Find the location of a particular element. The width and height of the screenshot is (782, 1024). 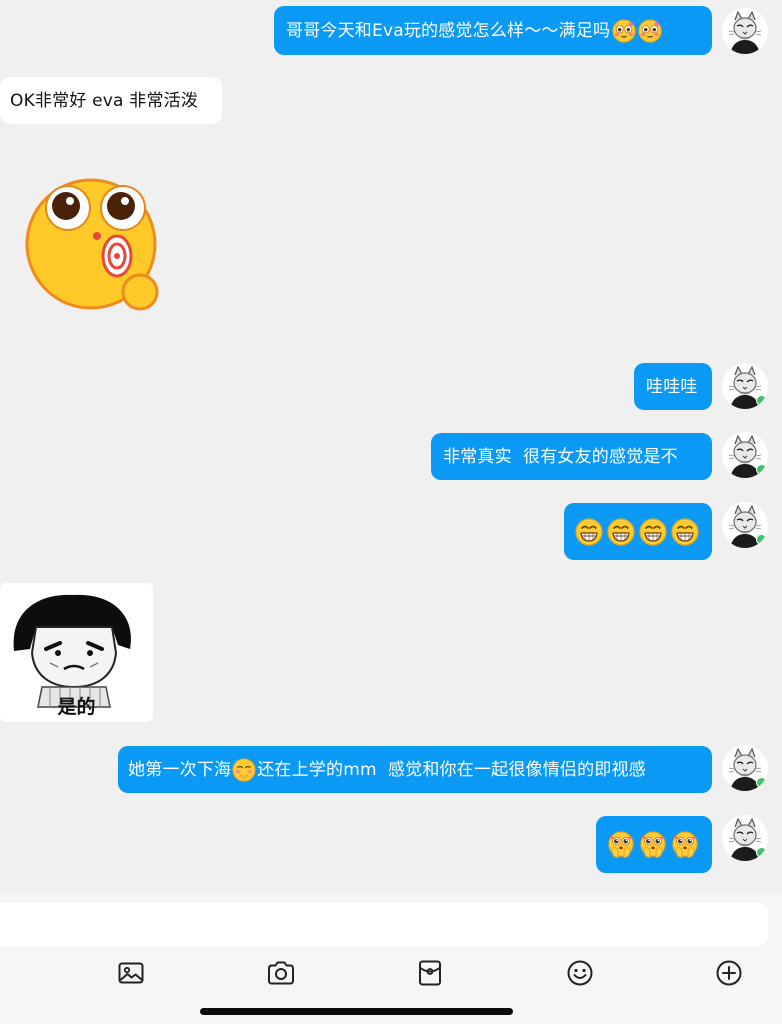

message-text: 她第一次下海 is located at coordinates (180, 769).